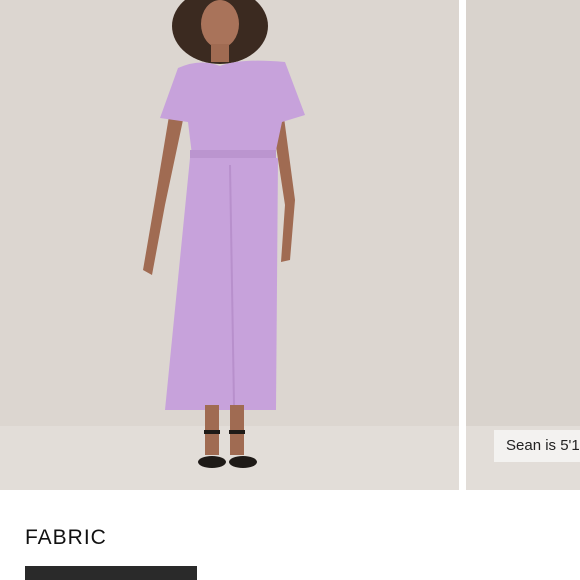  What do you see at coordinates (537, 446) in the screenshot?
I see `model-height-caption: Sean is 5'10` at bounding box center [537, 446].